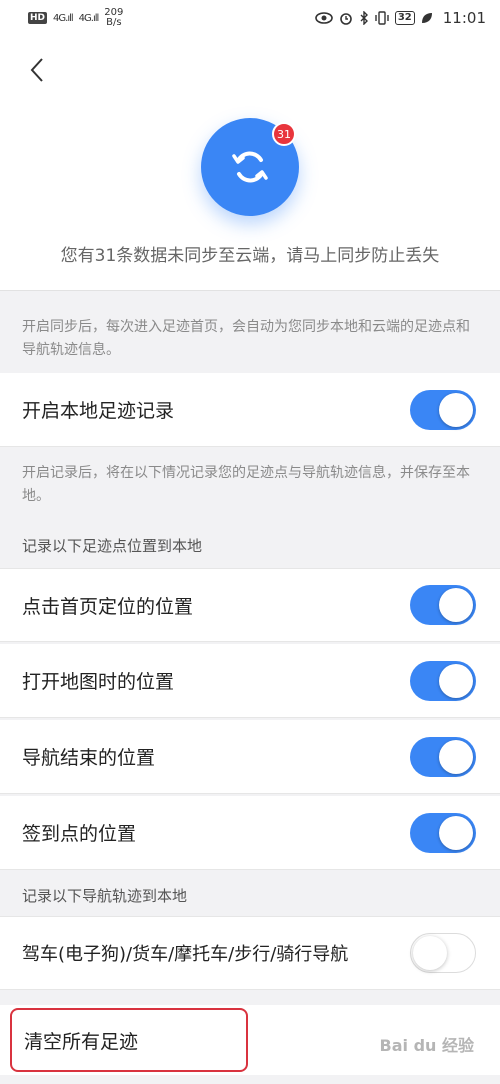 This screenshot has height=1084, width=500. I want to click on vibrate-icon, so click(382, 18).